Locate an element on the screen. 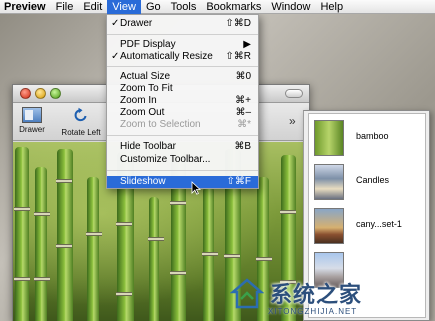 Image resolution: width=435 pixels, height=321 pixels. thumbnail-label: Candles is located at coordinates (373, 180).